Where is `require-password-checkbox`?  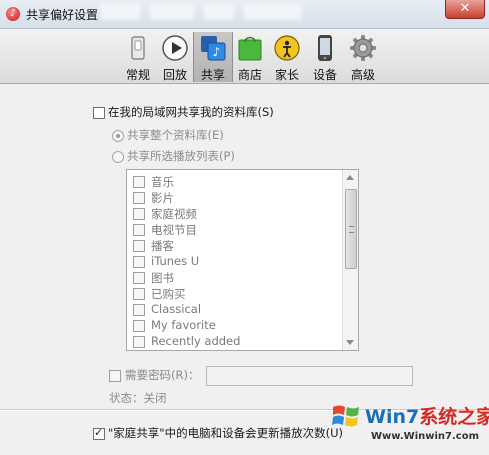
require-password-checkbox is located at coordinates (115, 376).